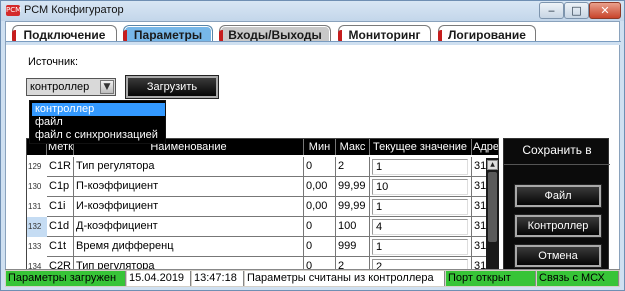 This screenshot has width=625, height=291. What do you see at coordinates (189, 167) in the screenshot?
I see `cell-name: Тип регулятора` at bounding box center [189, 167].